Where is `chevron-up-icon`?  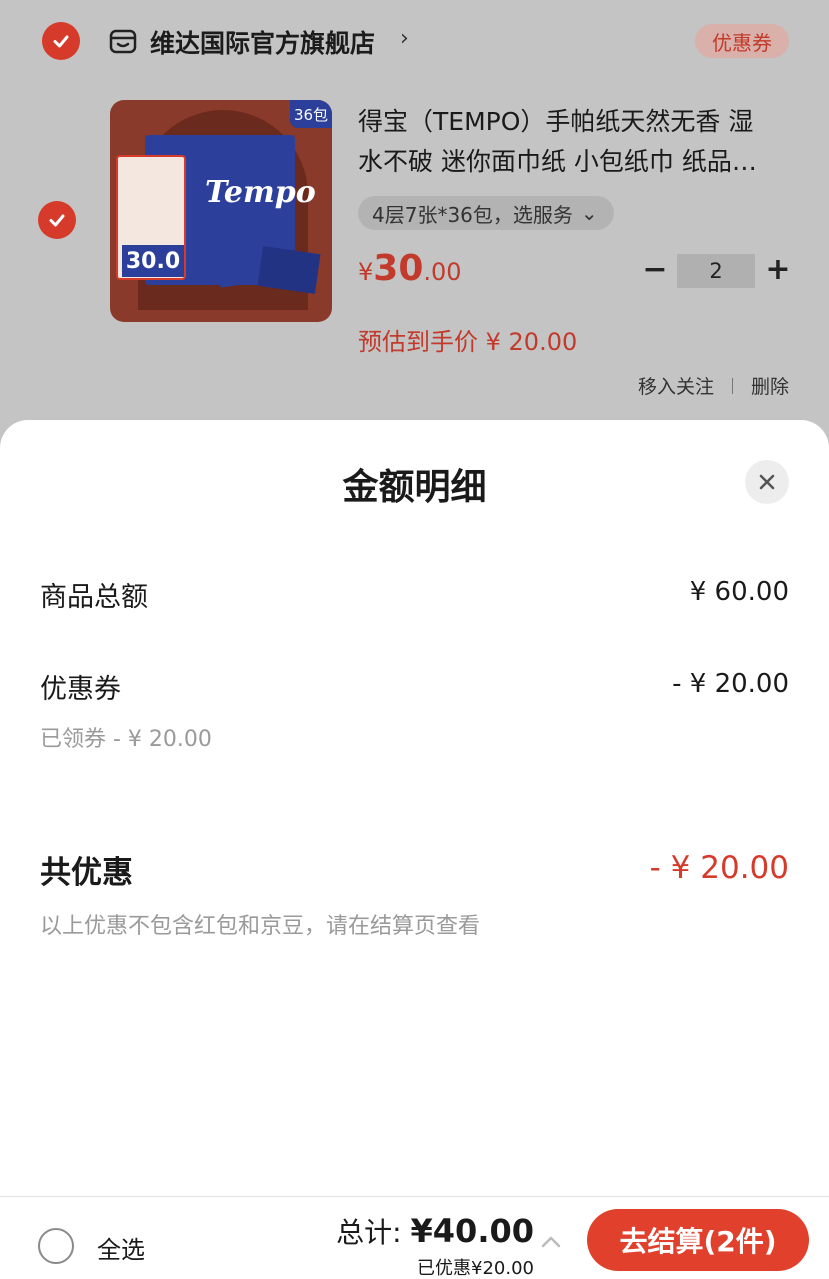
chevron-up-icon is located at coordinates (551, 1242).